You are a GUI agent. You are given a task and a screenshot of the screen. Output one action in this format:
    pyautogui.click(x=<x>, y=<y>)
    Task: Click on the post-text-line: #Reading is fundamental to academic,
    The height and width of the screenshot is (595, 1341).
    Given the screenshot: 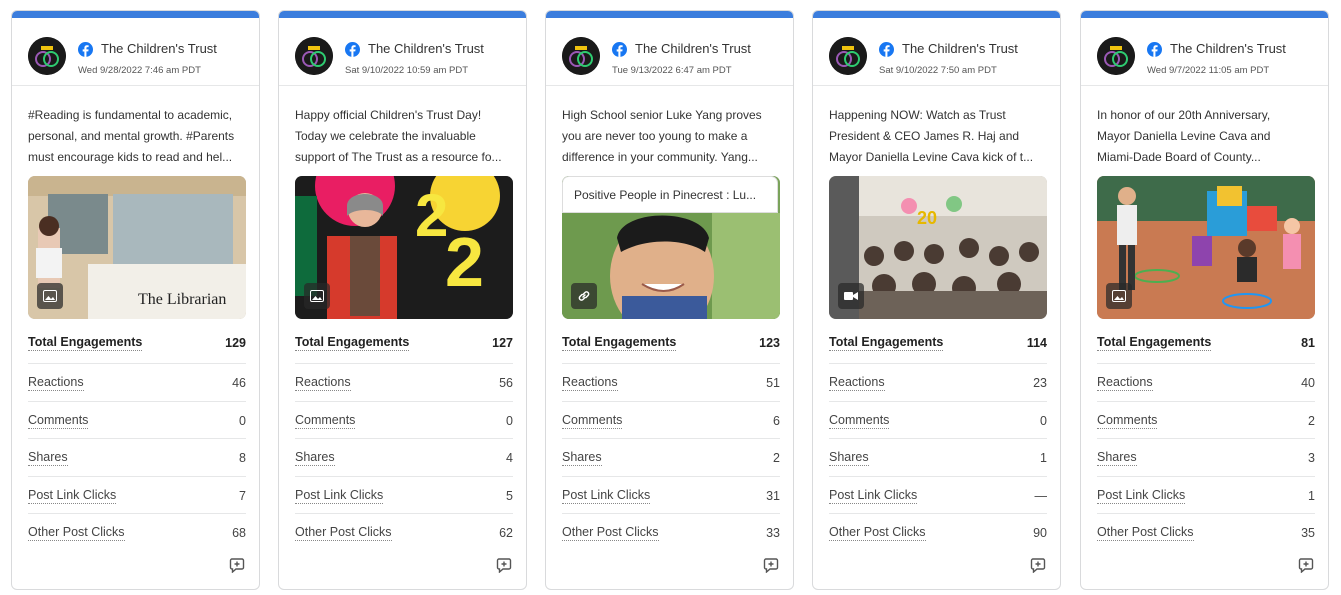 What is the action you would take?
    pyautogui.click(x=130, y=115)
    